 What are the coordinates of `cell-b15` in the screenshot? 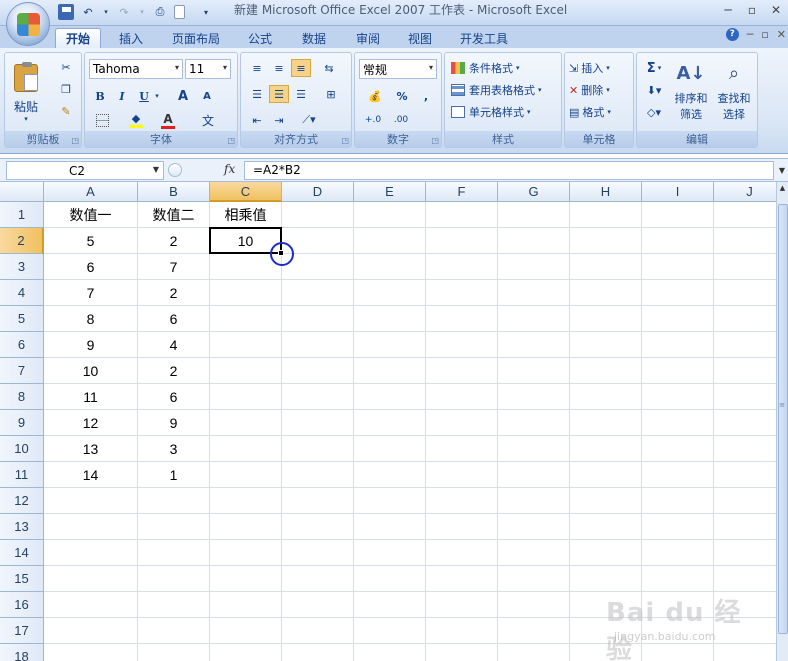 It's located at (174, 579).